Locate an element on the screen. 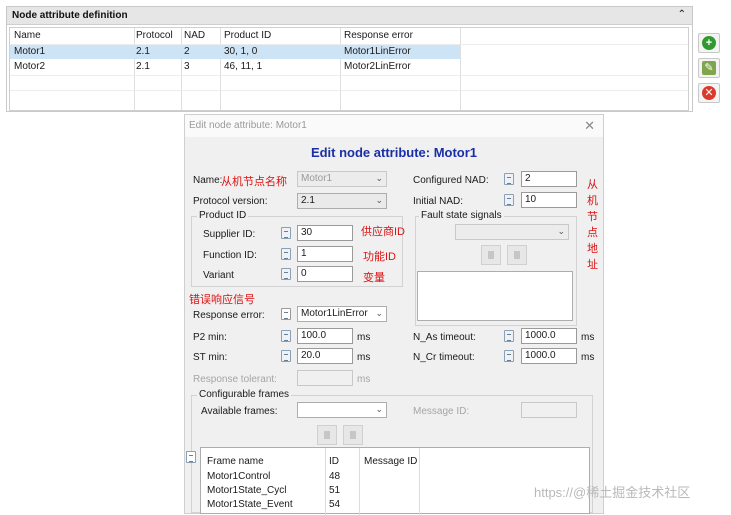 The height and width of the screenshot is (515, 731). table-row: Motor1 2.1 2 30, 1, 0 Motor1LinError is located at coordinates (235, 52).